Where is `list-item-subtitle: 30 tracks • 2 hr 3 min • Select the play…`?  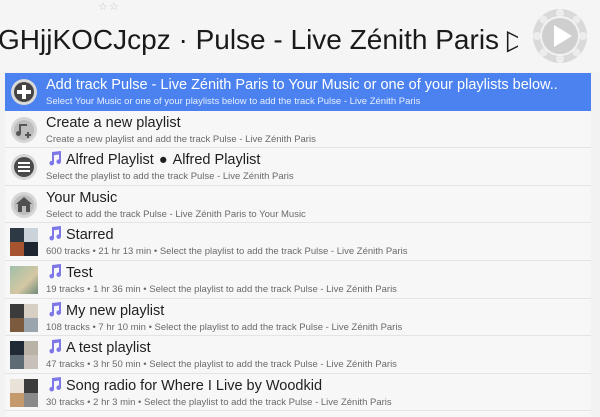
list-item-subtitle: 30 tracks • 2 hr 3 min • Select the play… is located at coordinates (219, 402).